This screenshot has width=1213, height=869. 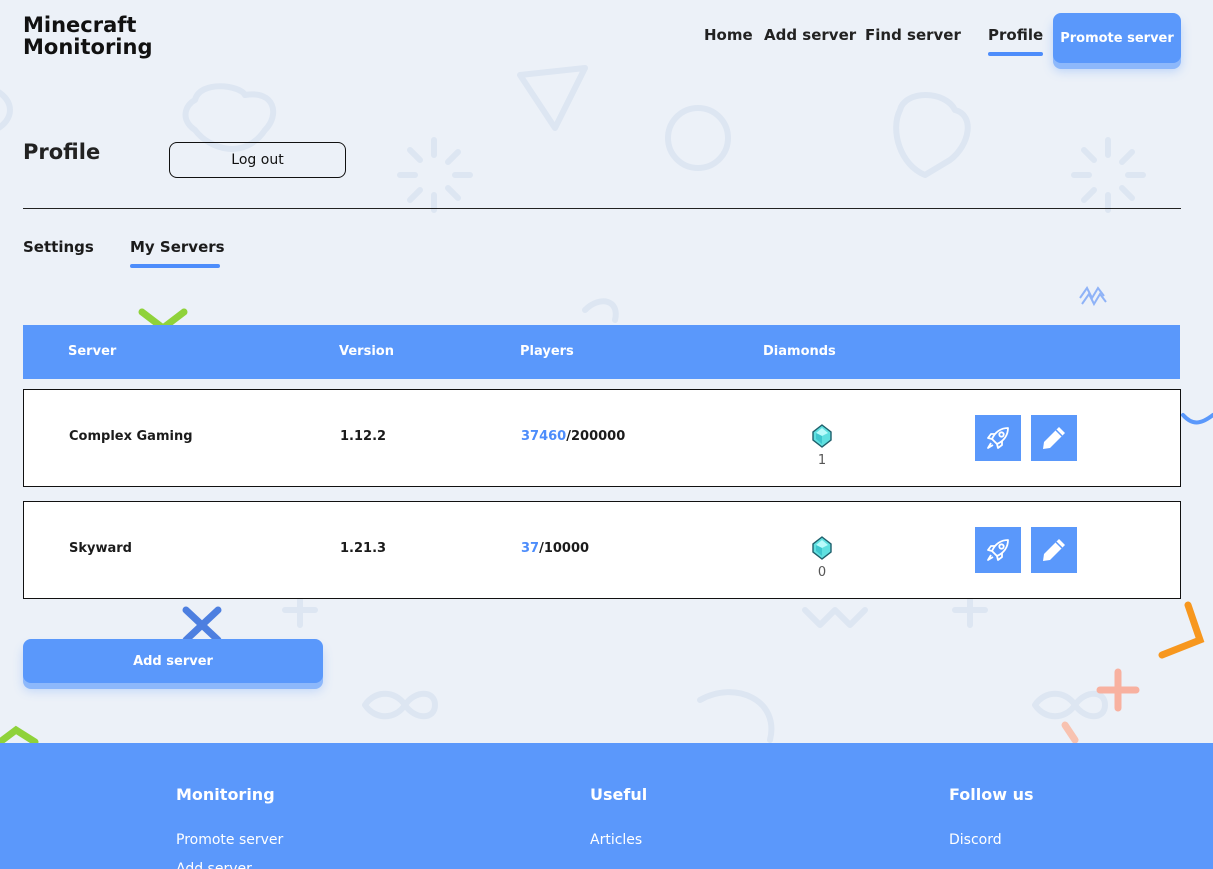 I want to click on server-players: 37460/200000, so click(x=573, y=436).